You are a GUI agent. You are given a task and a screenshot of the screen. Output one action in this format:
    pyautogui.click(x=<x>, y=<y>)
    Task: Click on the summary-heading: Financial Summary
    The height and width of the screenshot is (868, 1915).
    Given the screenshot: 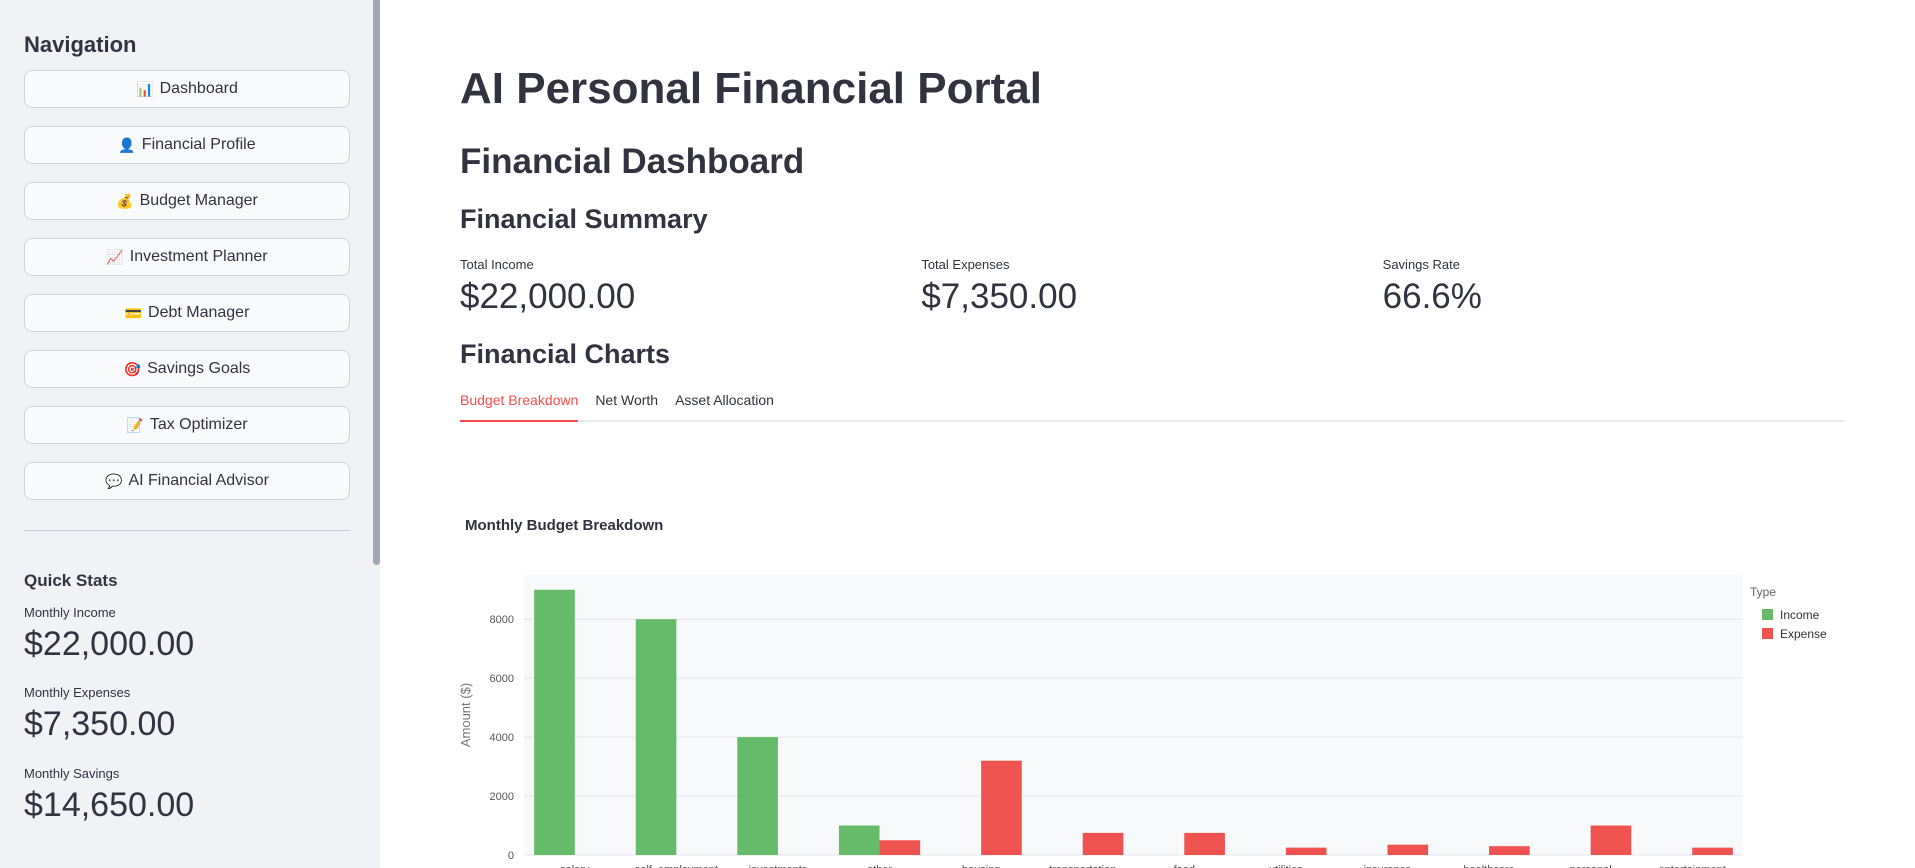 What is the action you would take?
    pyautogui.click(x=584, y=219)
    